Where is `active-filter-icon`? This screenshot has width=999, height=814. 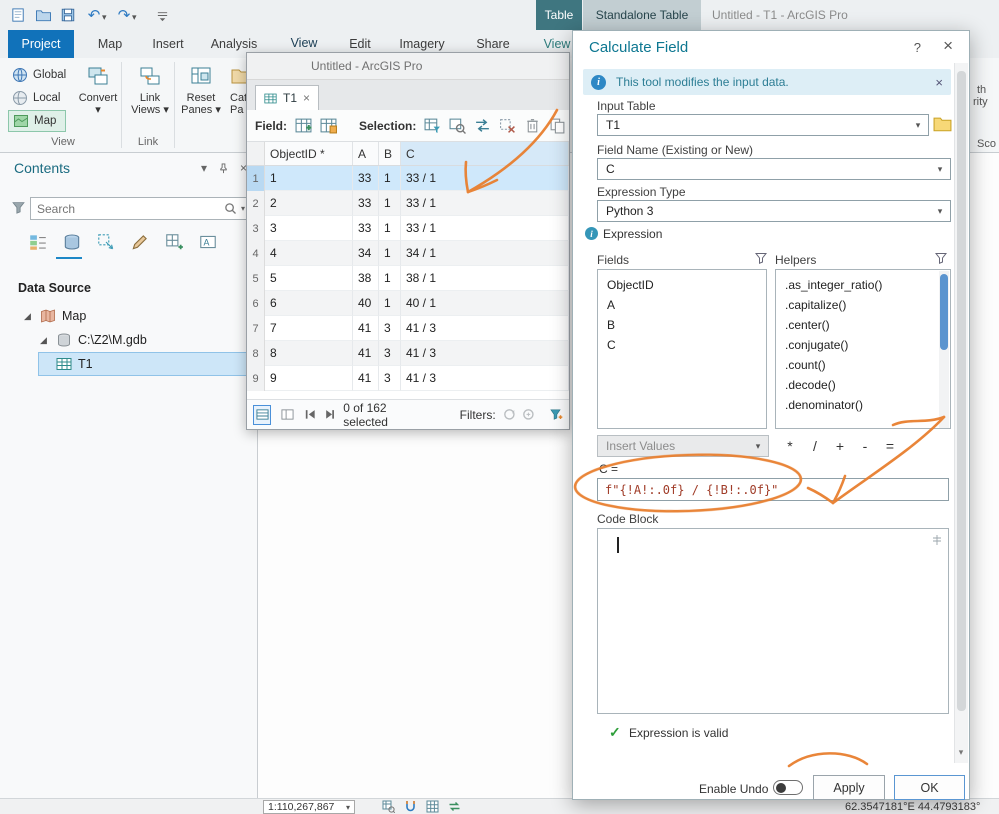 active-filter-icon is located at coordinates (556, 415).